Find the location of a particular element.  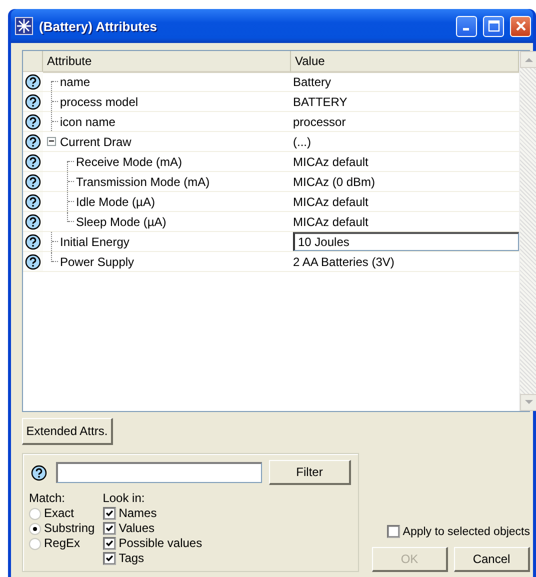

minimize-button is located at coordinates (466, 26).